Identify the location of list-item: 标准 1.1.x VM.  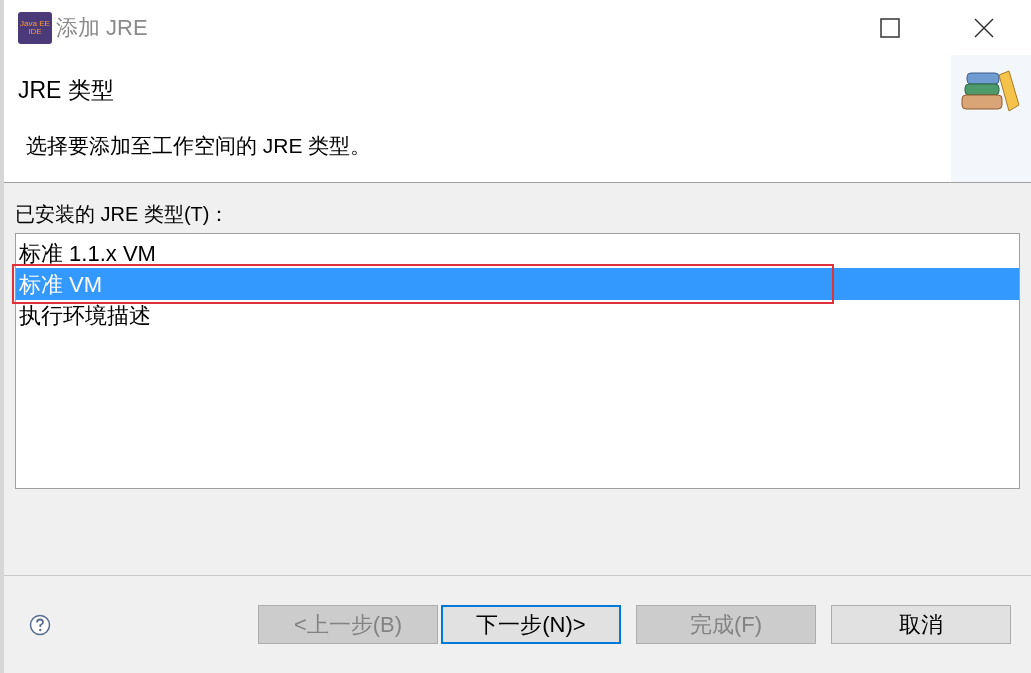
(517, 253).